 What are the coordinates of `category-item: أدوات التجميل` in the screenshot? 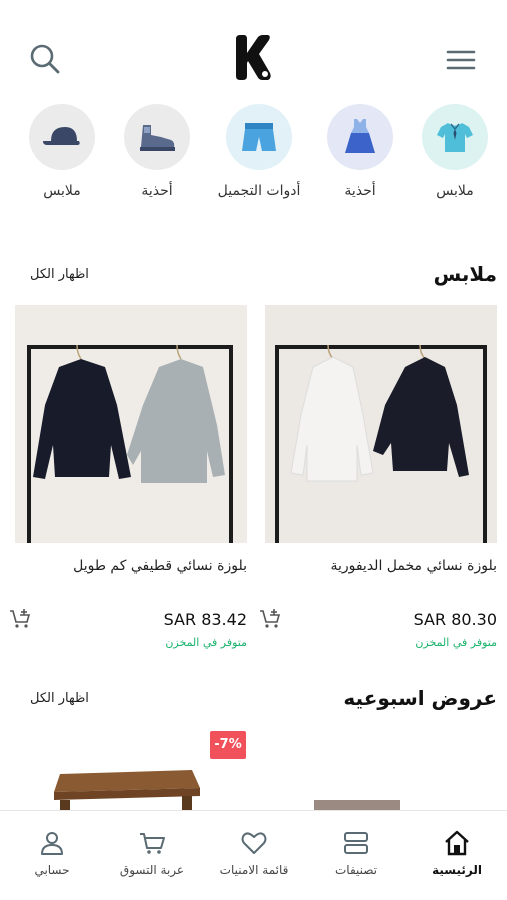 It's located at (259, 153).